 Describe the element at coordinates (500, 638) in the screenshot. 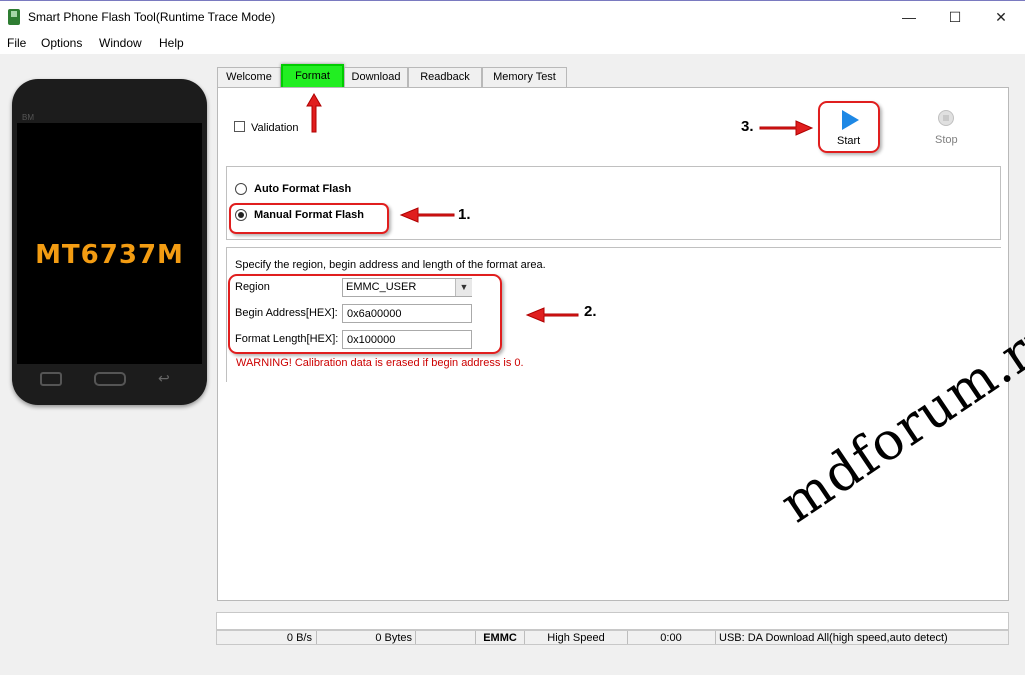

I see `status-storage: EMMC` at that location.